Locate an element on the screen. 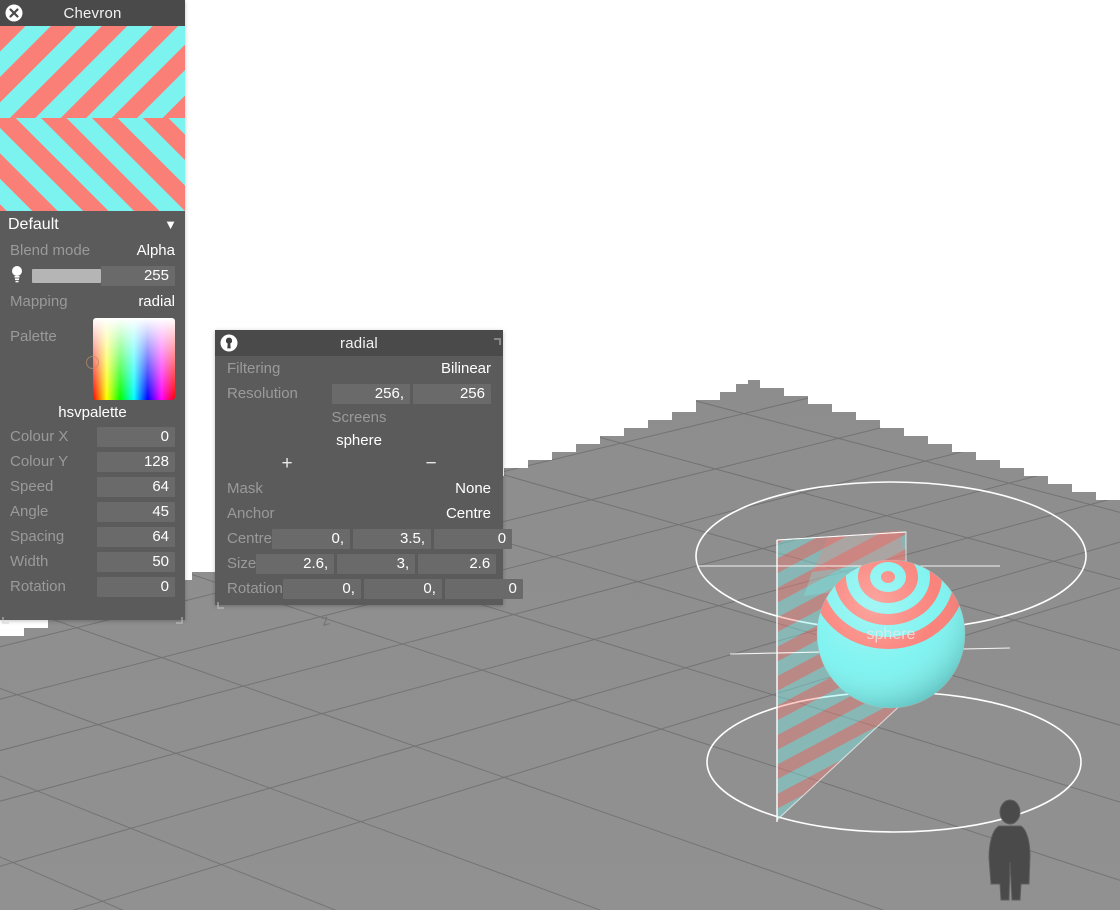 The width and height of the screenshot is (1120, 910). rotation-row: Rotation 0, 0, 0 is located at coordinates (369, 588).